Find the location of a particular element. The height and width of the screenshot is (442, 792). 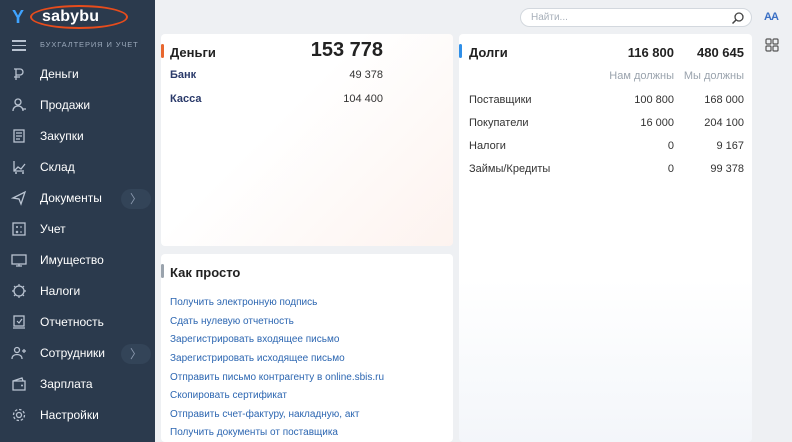

debts-row-label: Покупатели is located at coordinates (499, 123).